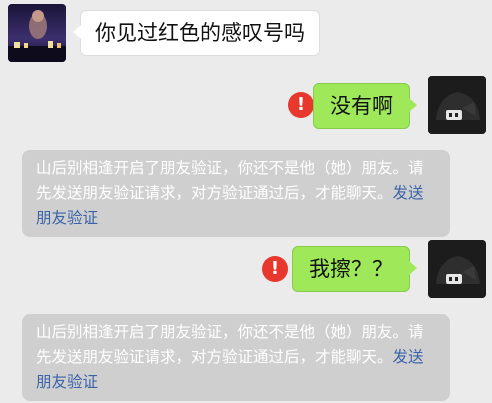  I want to click on incoming-message-bubble: 你见过红色的感叹号吗, so click(196, 33).